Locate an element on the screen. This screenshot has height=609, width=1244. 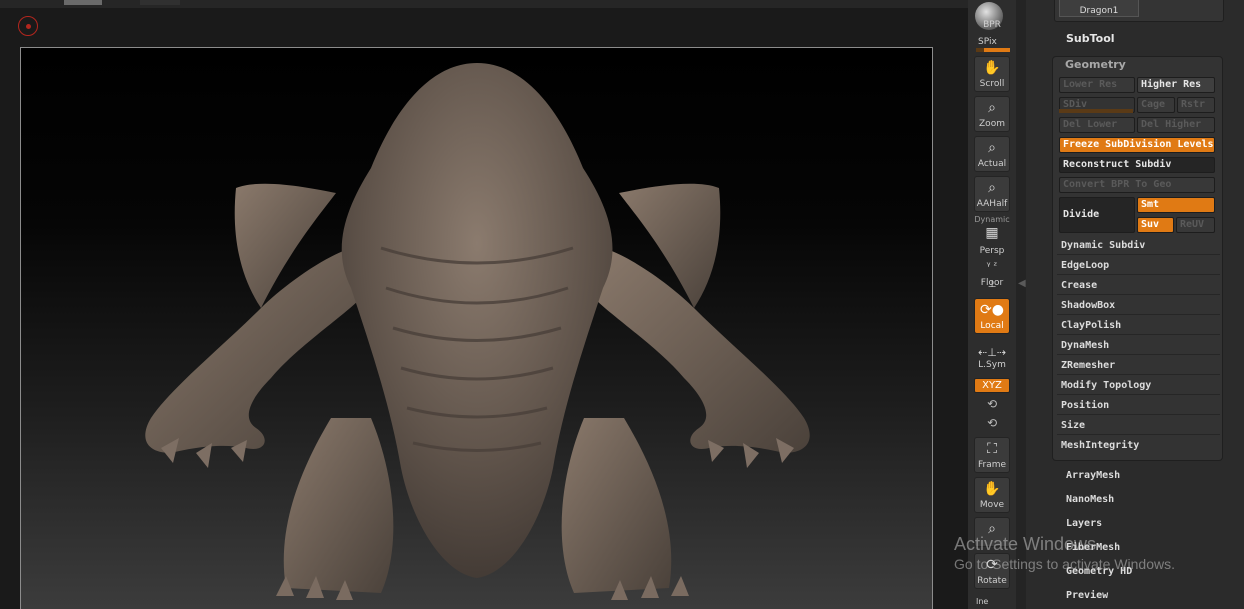
floor-button: ᵞ ᶻ ⊥ Floor is located at coordinates (992, 273).